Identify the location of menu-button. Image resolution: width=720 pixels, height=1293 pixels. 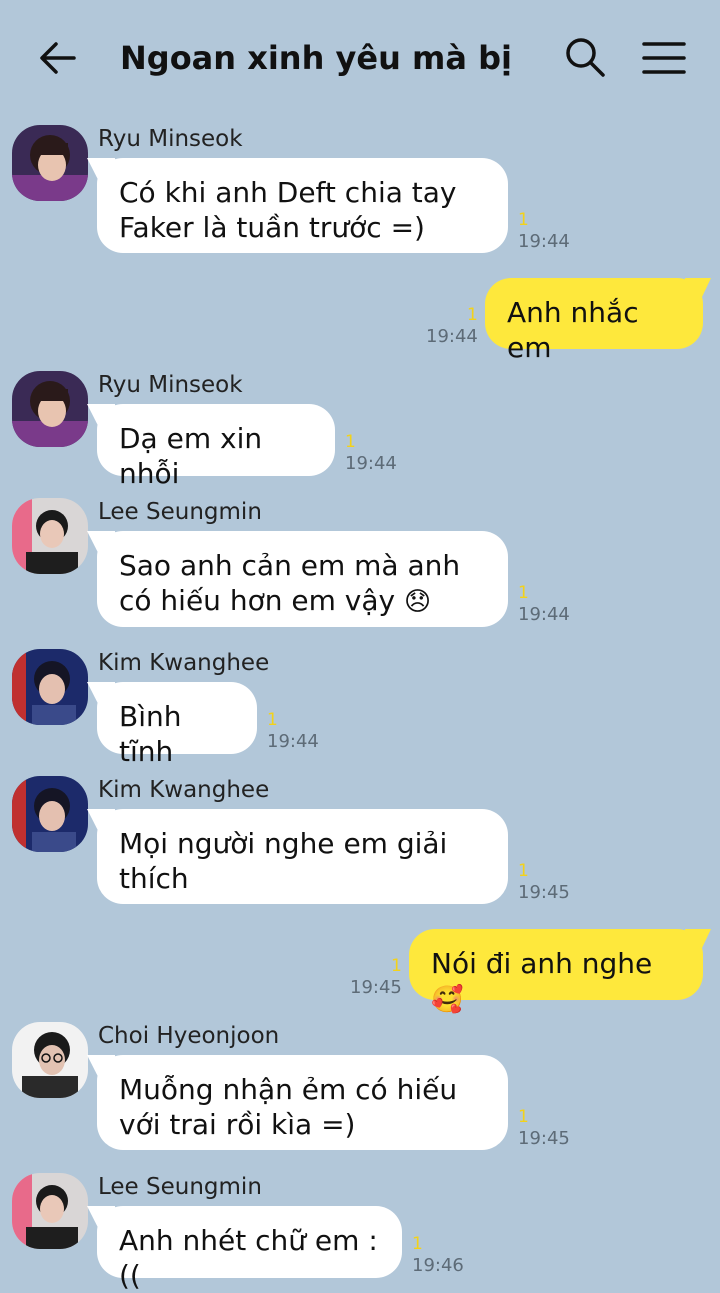
(664, 58).